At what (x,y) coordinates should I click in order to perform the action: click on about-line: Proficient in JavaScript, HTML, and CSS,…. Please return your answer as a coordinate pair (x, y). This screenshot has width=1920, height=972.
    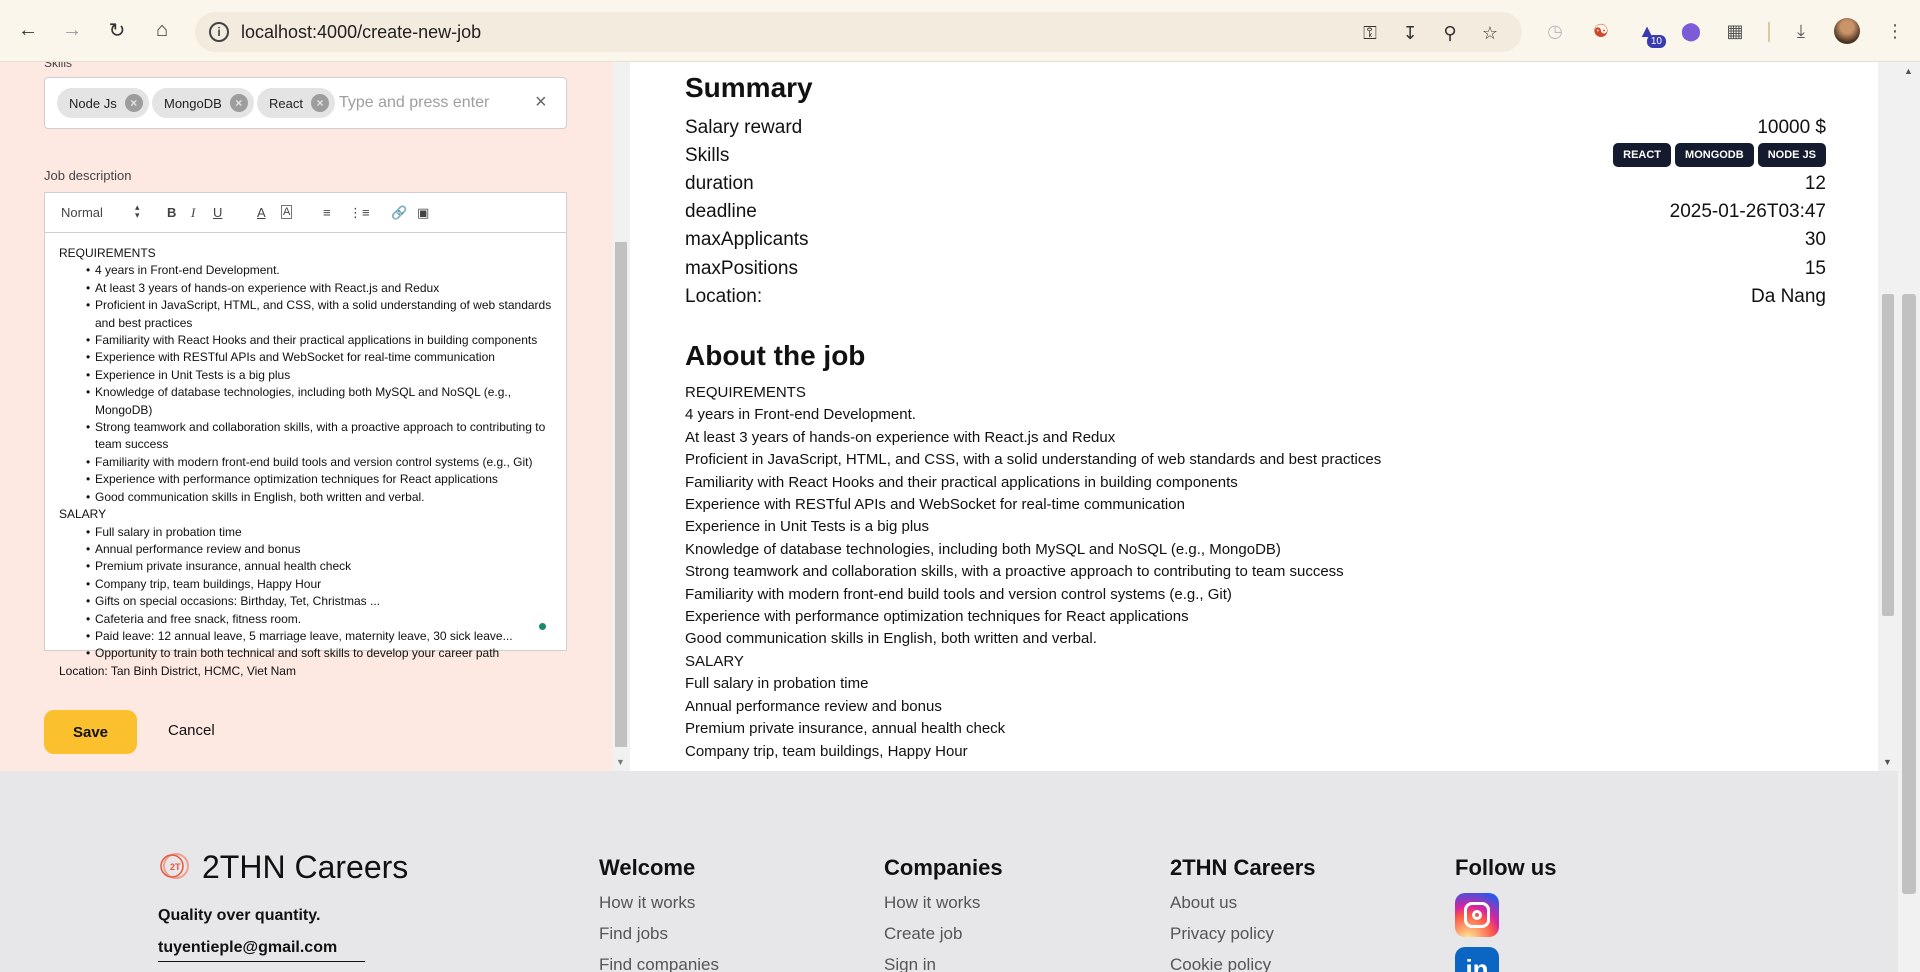
    Looking at the image, I should click on (1033, 460).